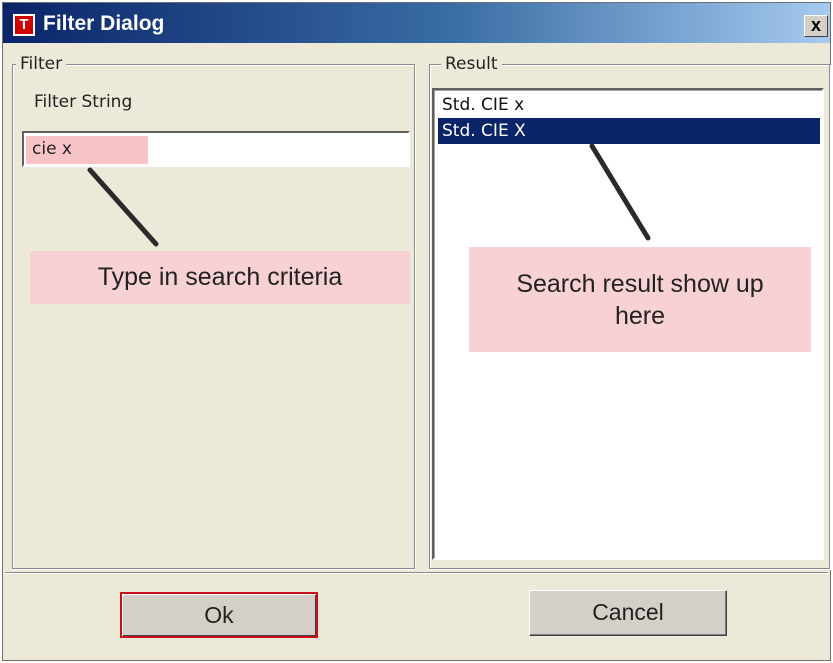 The height and width of the screenshot is (663, 833). I want to click on filter-callout-text: Type in search criteria, so click(220, 277).